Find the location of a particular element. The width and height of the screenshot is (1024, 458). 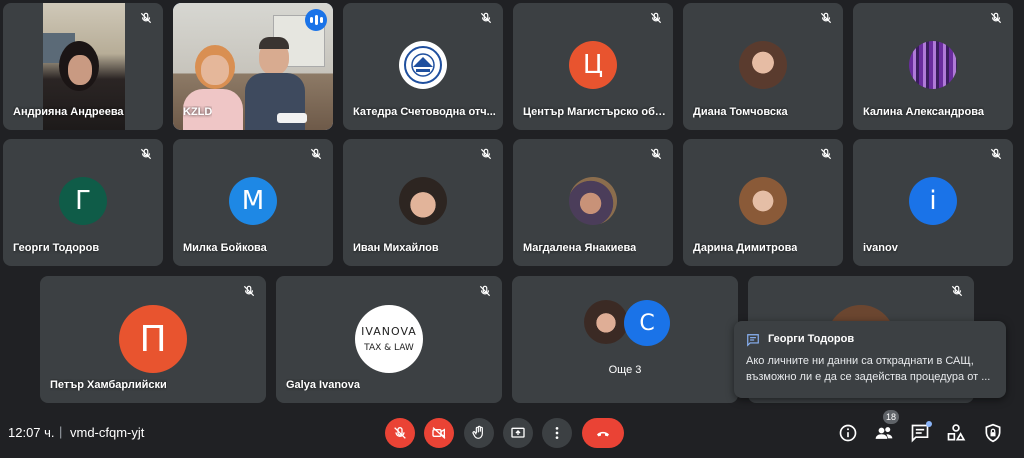

participant-tile-milka: М Милка Бойкова is located at coordinates (253, 202).